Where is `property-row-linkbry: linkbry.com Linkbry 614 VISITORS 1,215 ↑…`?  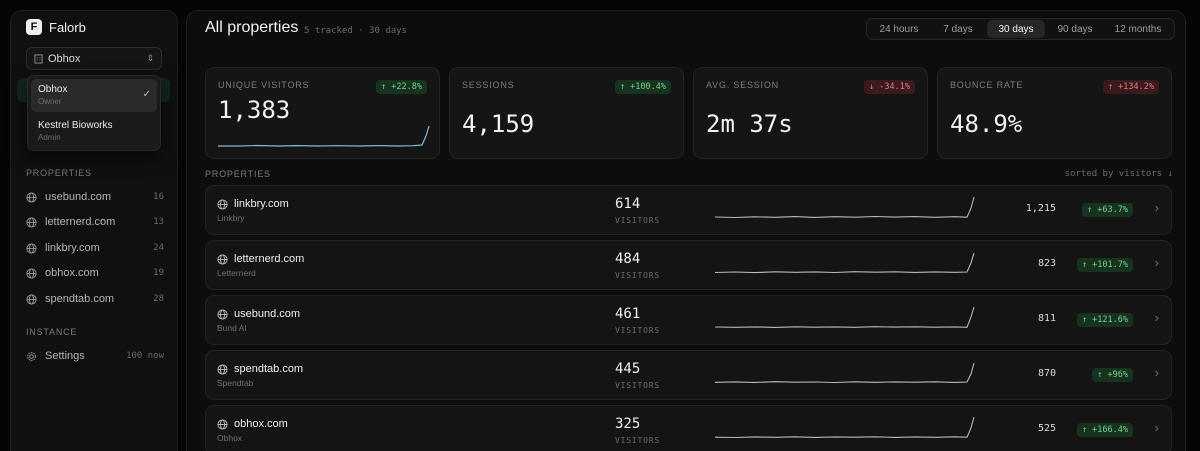 property-row-linkbry: linkbry.com Linkbry 614 VISITORS 1,215 ↑… is located at coordinates (688, 210).